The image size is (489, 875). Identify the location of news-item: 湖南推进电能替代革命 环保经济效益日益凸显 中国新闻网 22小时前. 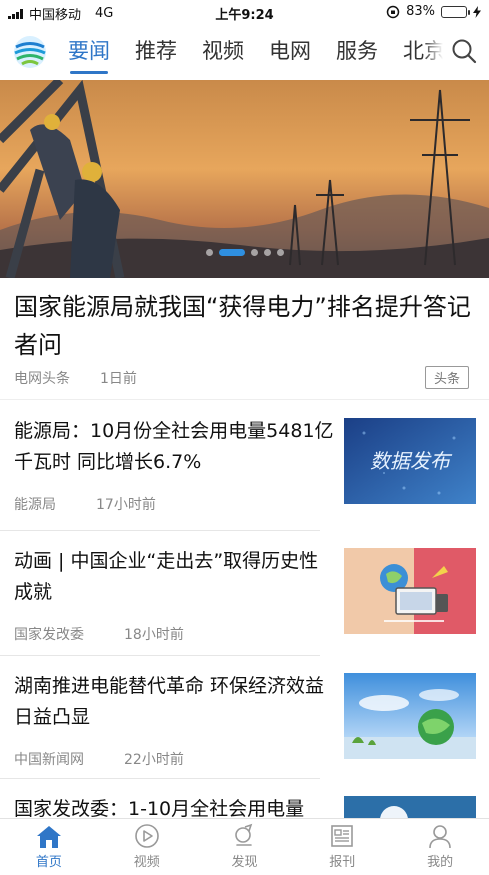
(244, 716).